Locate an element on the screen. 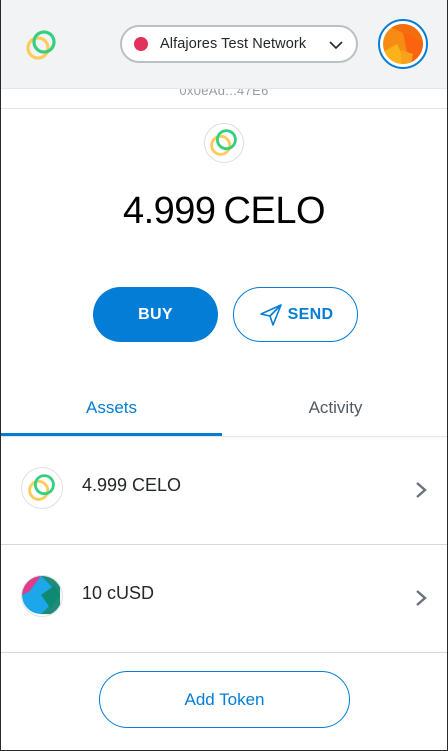 This screenshot has height=751, width=448. network-selector: Alfajores Test Network is located at coordinates (239, 44).